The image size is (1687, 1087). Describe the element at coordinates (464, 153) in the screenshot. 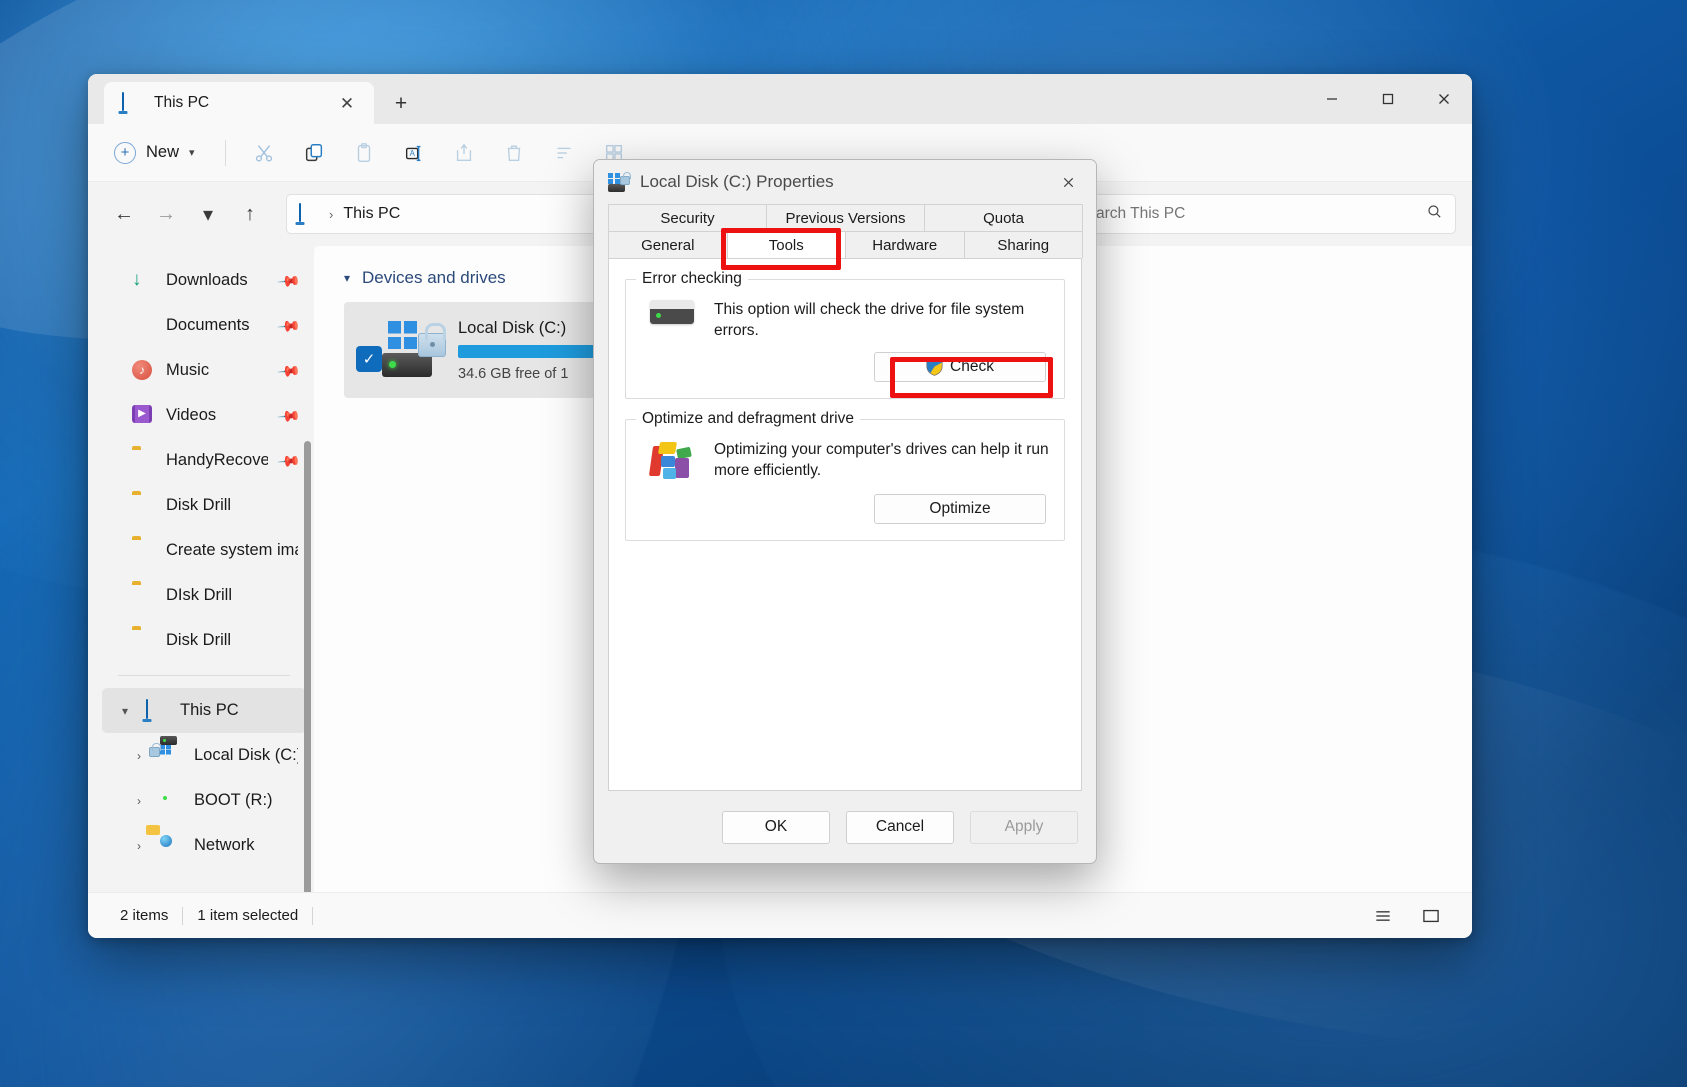

I see `share-icon` at that location.